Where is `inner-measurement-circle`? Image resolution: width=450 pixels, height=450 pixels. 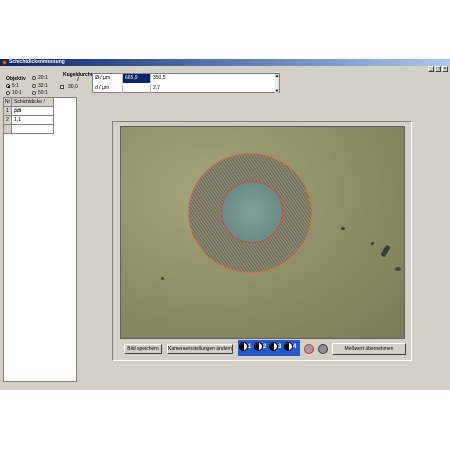
inner-measurement-circle is located at coordinates (252, 212).